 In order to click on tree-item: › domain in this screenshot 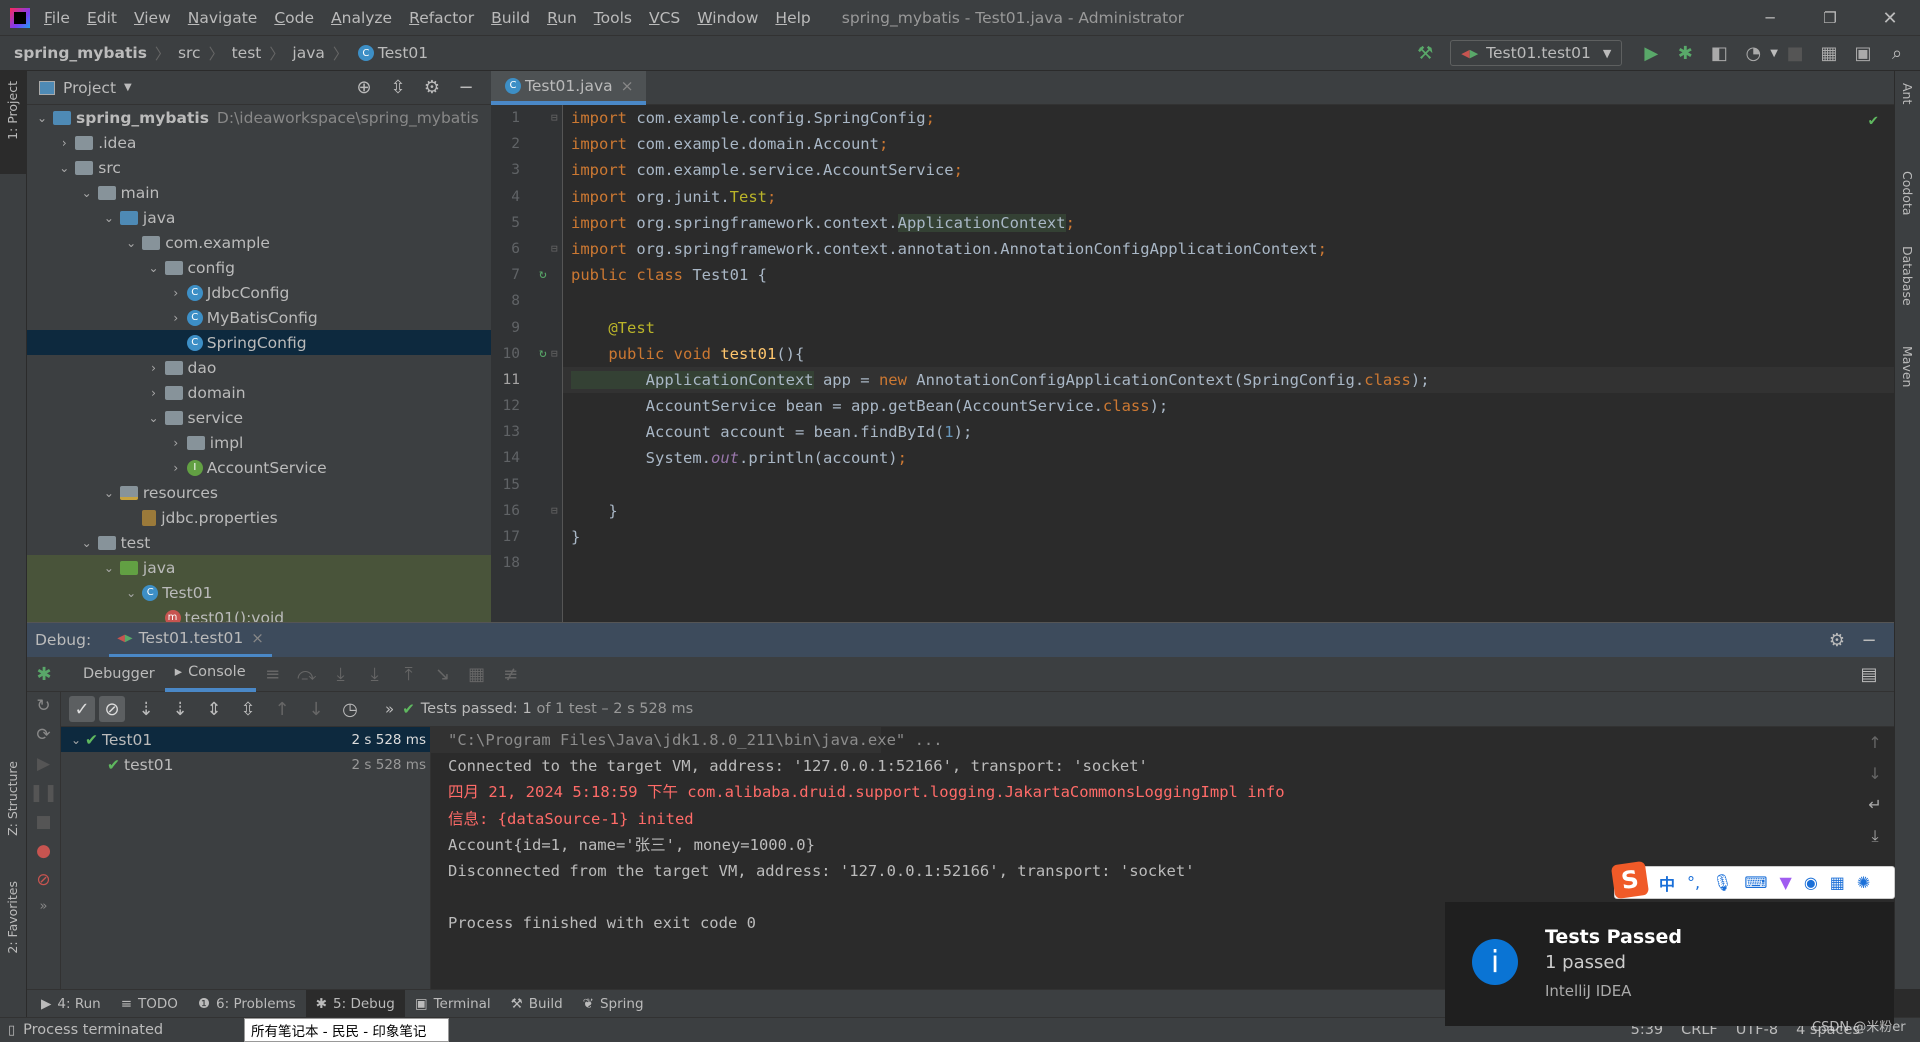, I will do `click(259, 392)`.